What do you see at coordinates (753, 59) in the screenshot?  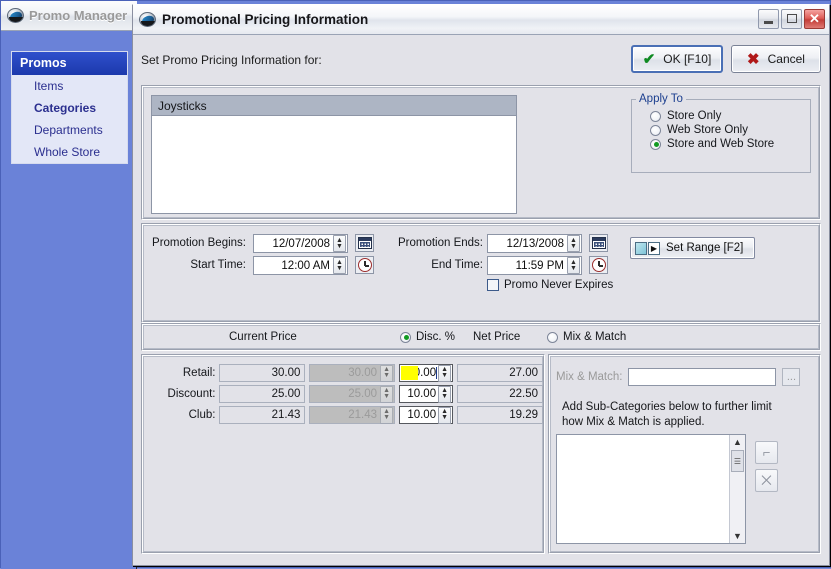 I see `cross-icon: ✖` at bounding box center [753, 59].